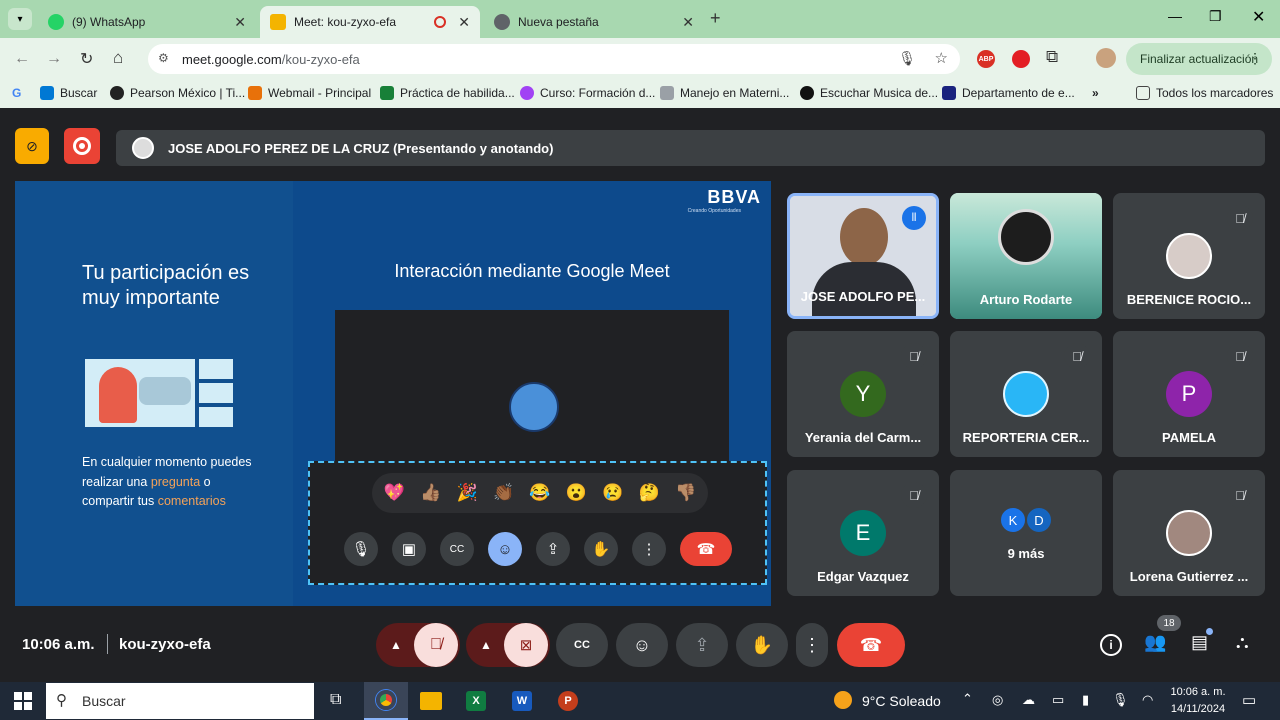 The height and width of the screenshot is (720, 1280). I want to click on tab-meet: Meet: kou-zyxo-efa ✕, so click(370, 22).